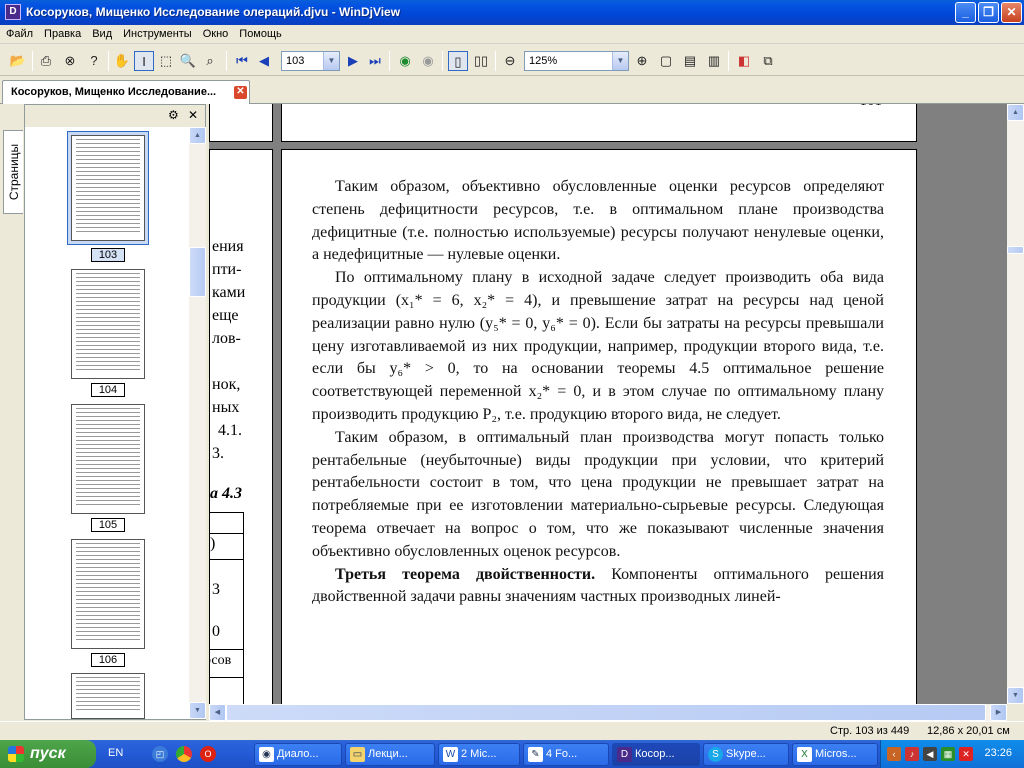 The image size is (1024, 768). Describe the element at coordinates (19, 32) in the screenshot. I see `menu-file: Файл` at that location.